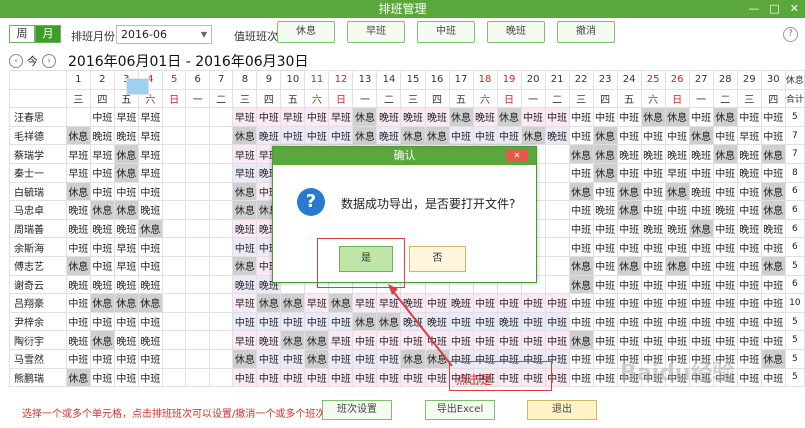 This screenshot has height=428, width=805. What do you see at coordinates (460, 410) in the screenshot?
I see `export-excel-button: 导出Excel` at bounding box center [460, 410].